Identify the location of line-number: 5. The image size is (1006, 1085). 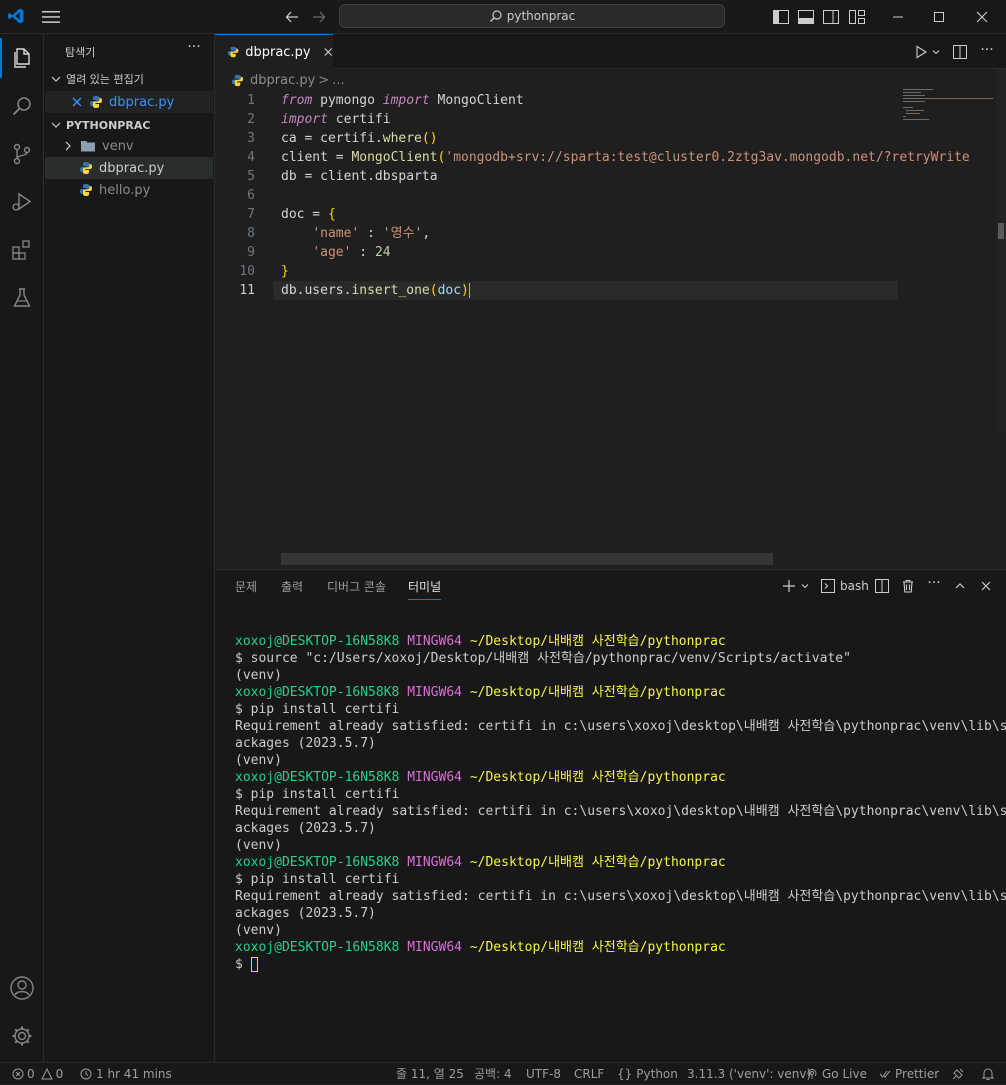
(251, 176).